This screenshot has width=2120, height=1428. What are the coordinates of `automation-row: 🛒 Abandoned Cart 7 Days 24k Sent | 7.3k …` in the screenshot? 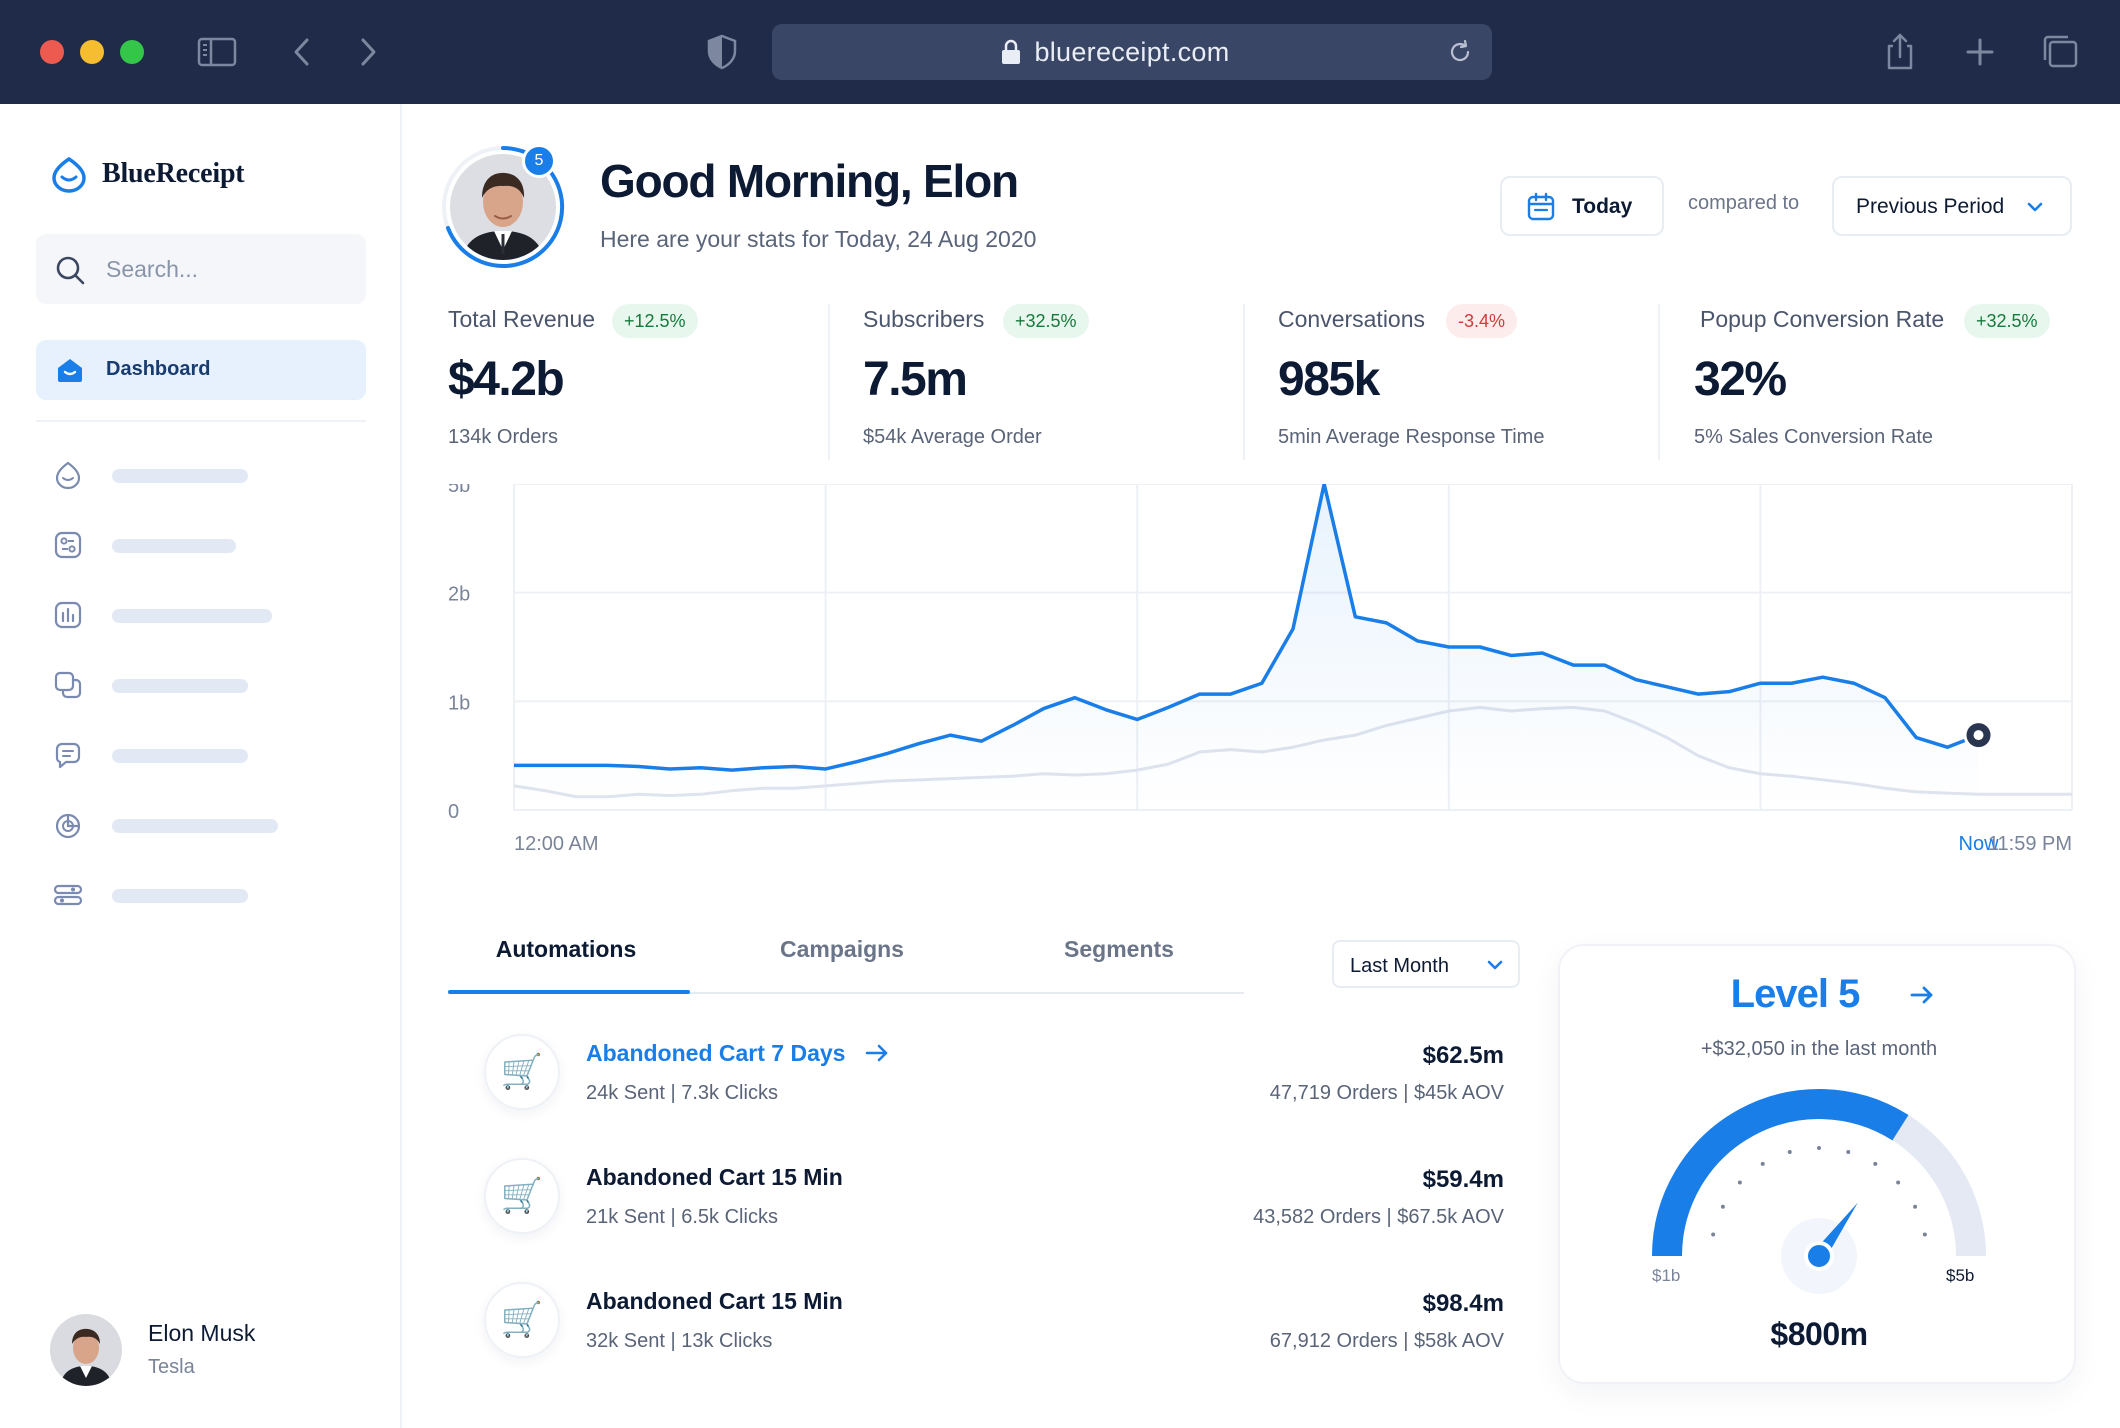 It's located at (994, 1072).